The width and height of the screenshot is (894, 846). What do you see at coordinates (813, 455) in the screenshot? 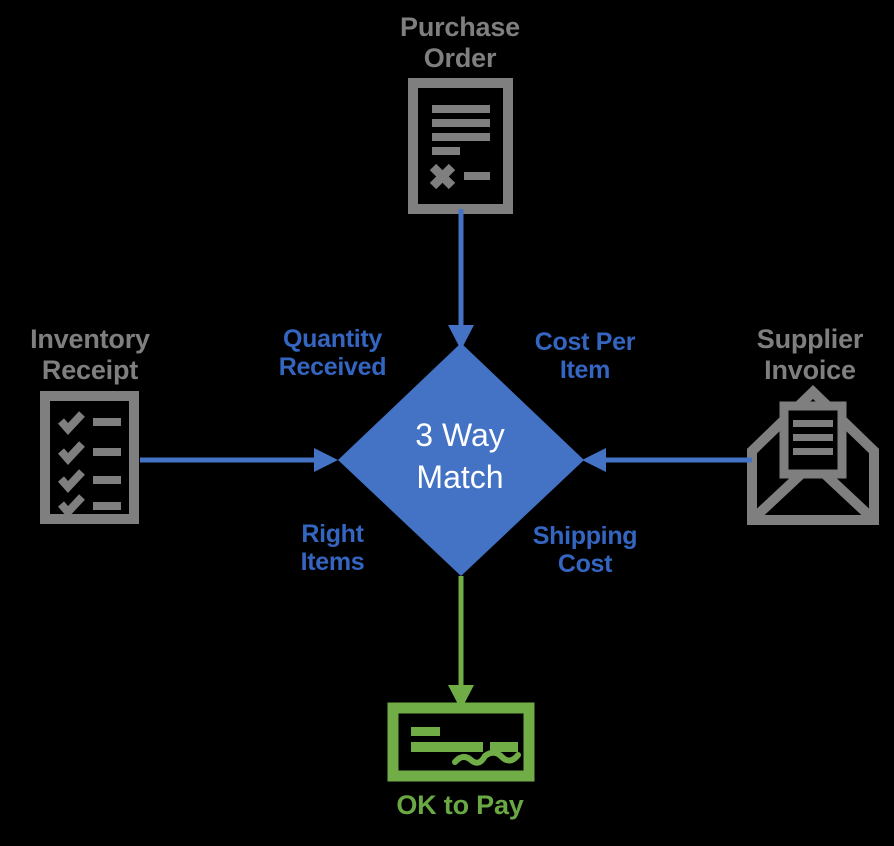
I see `open-envelope-icon` at bounding box center [813, 455].